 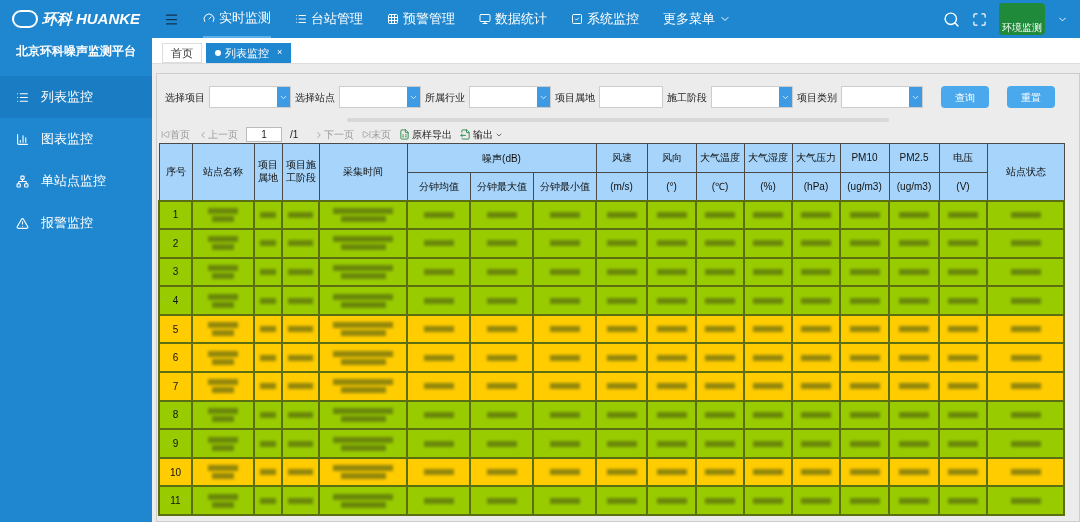 What do you see at coordinates (182, 53) in the screenshot?
I see `page-tab: 首页` at bounding box center [182, 53].